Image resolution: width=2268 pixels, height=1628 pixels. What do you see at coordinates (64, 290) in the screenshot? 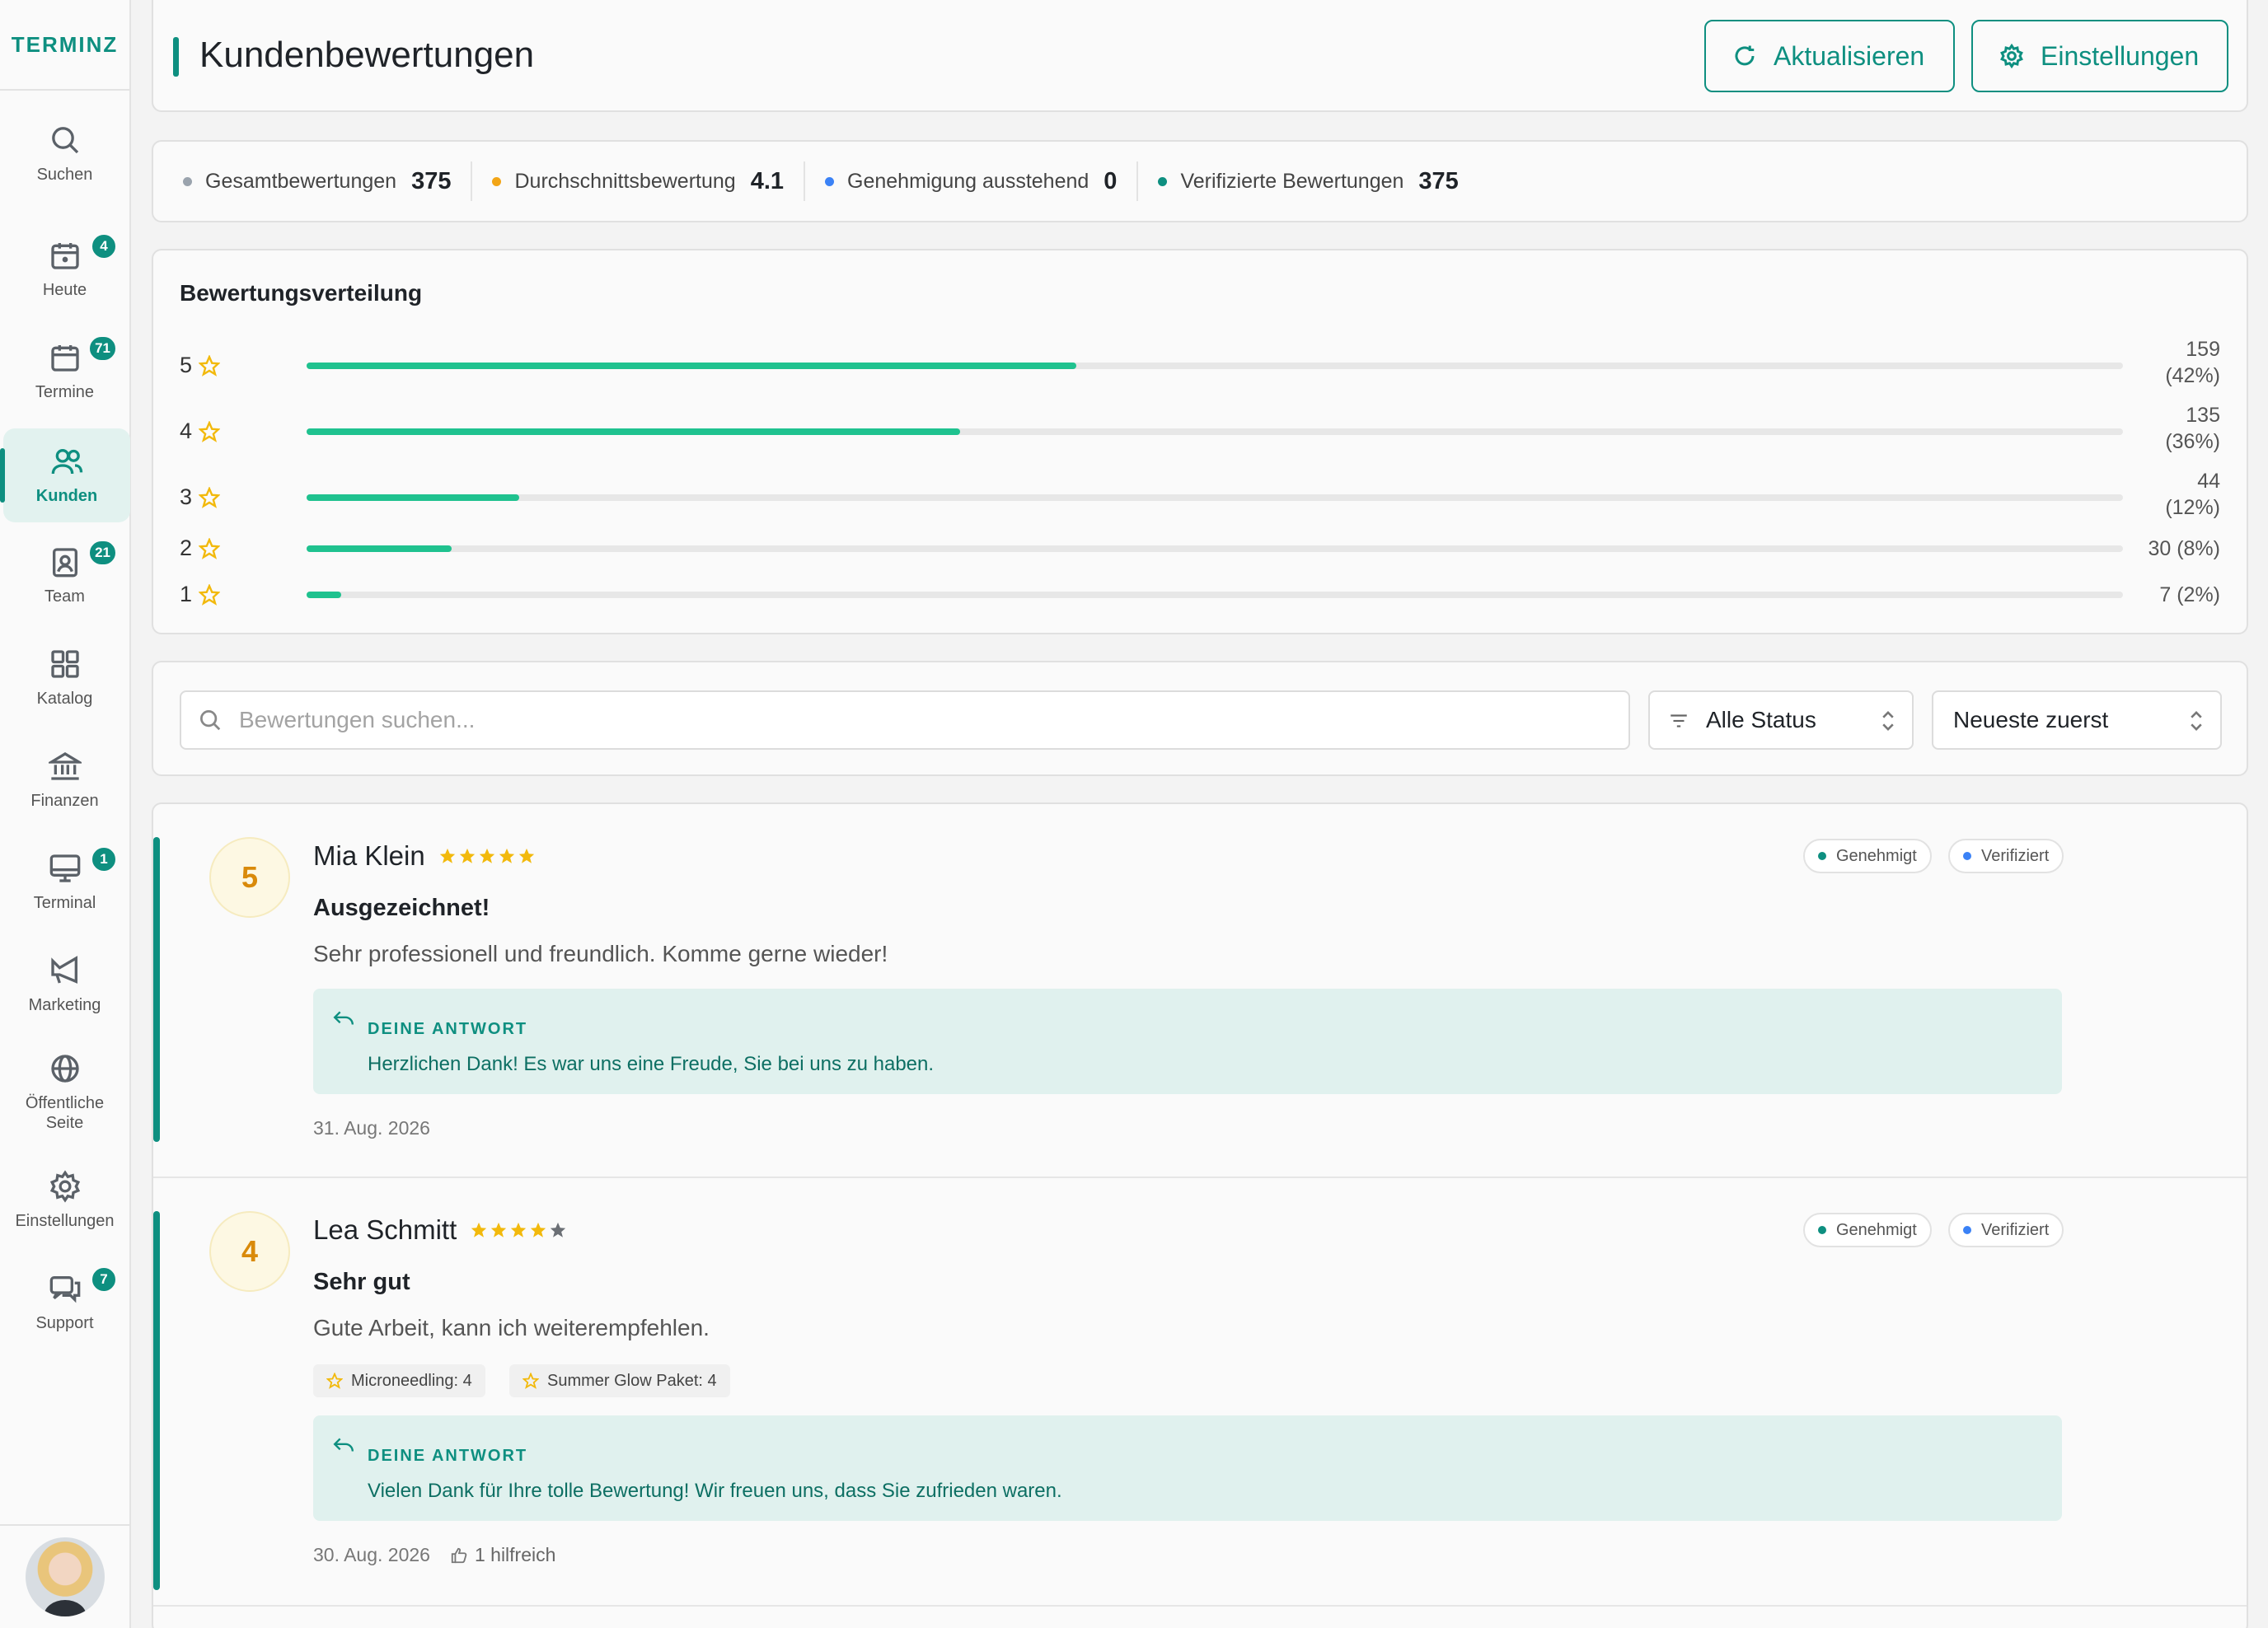
I see `sidebar-item-label: Heute` at bounding box center [64, 290].